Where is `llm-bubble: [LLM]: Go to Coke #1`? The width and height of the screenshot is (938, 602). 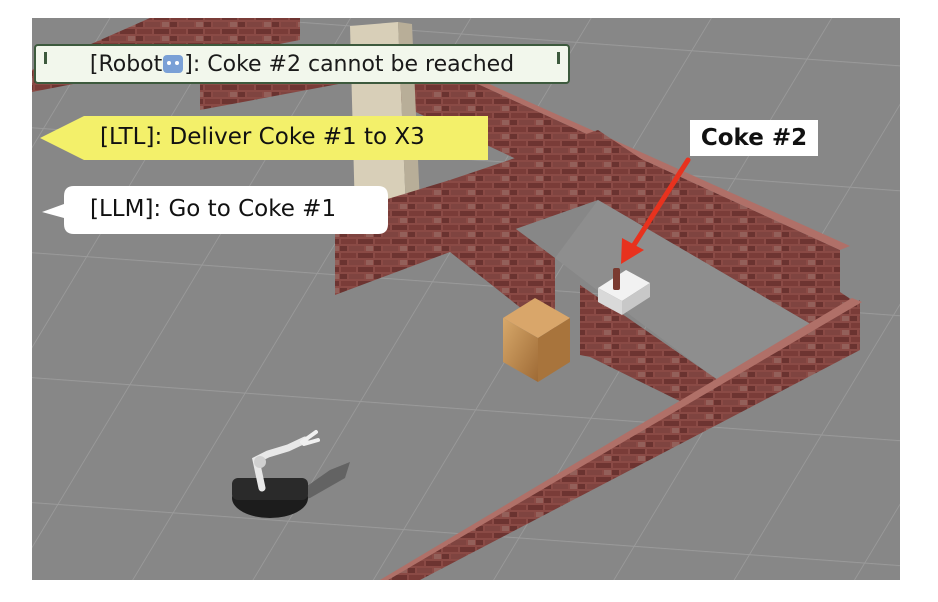
llm-bubble: [LLM]: Go to Coke #1 is located at coordinates (215, 210).